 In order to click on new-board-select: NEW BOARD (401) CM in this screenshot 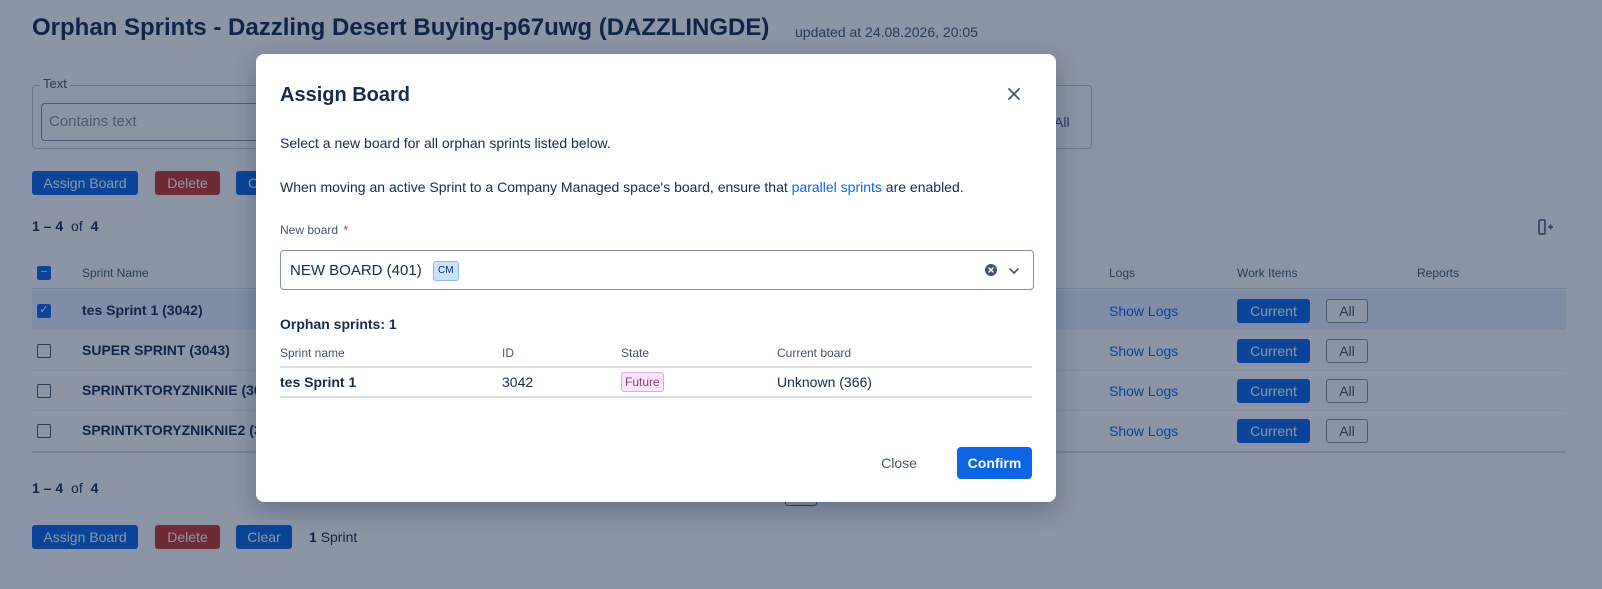, I will do `click(657, 270)`.